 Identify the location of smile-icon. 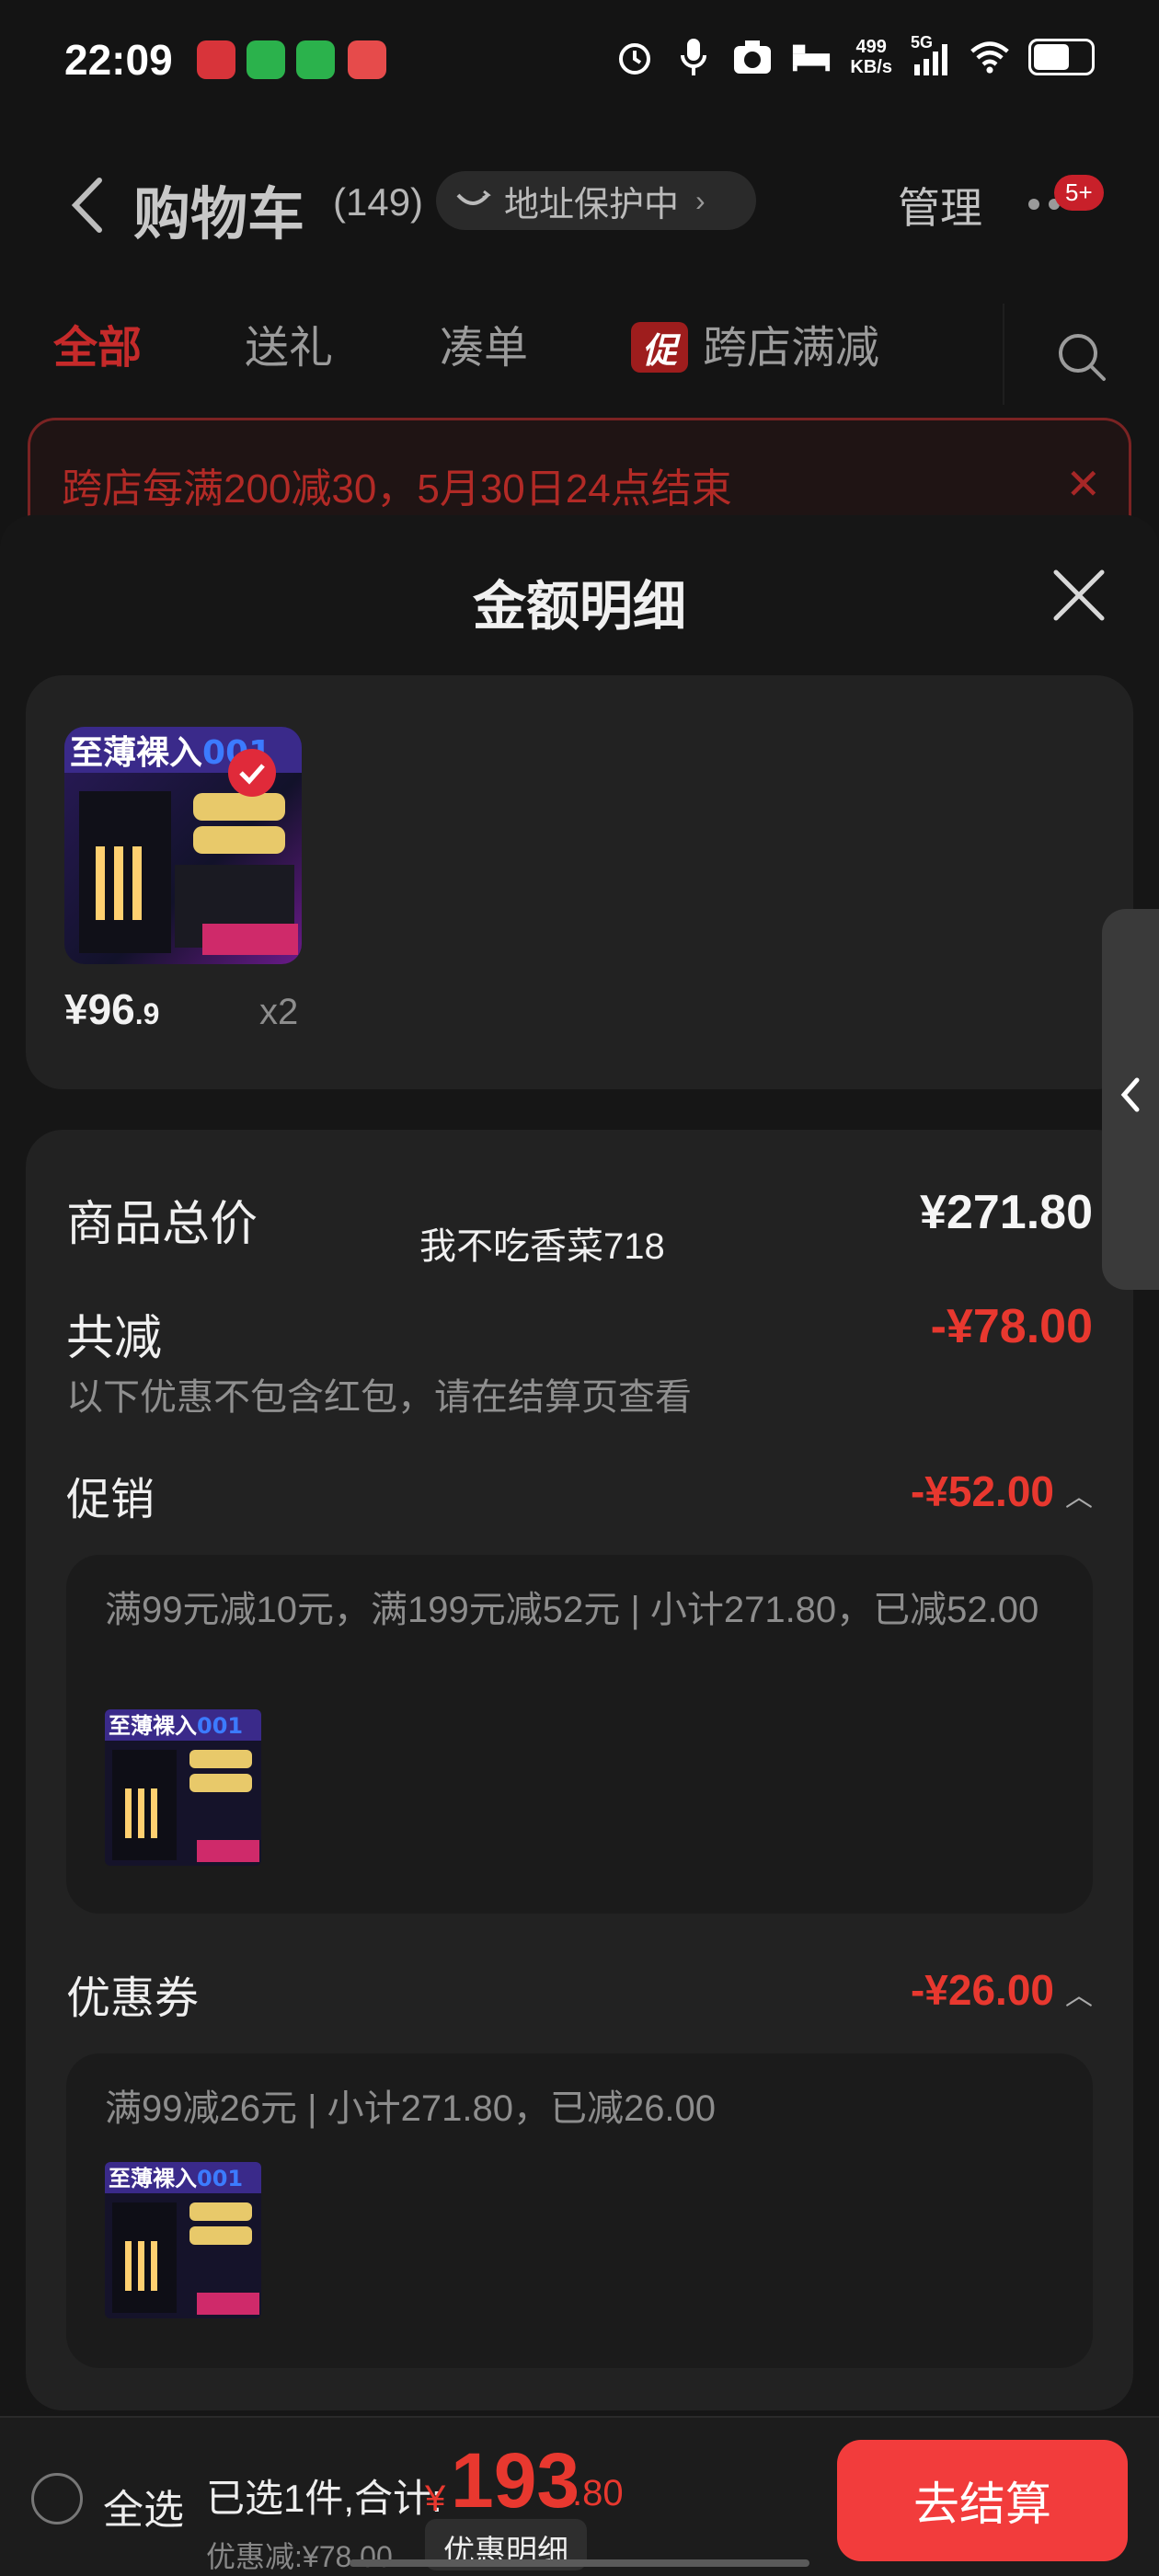
(473, 197).